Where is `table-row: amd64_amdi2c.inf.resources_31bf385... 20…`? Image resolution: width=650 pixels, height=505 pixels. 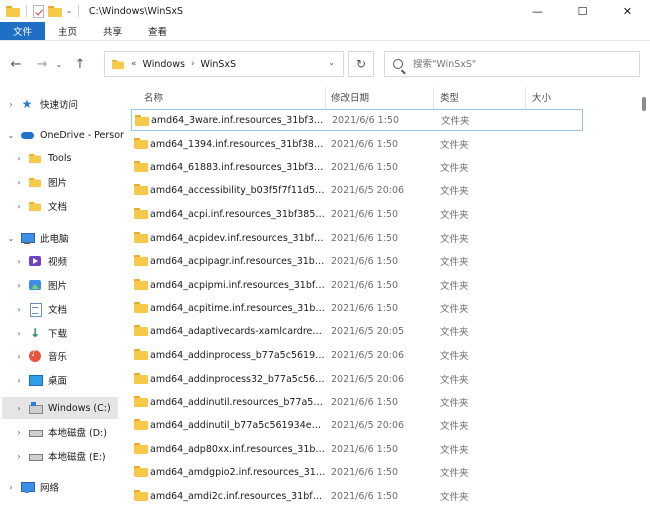 table-row: amd64_amdi2c.inf.resources_31bf385... 20… is located at coordinates (357, 495).